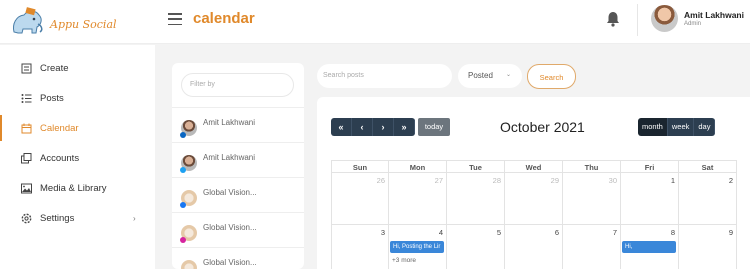 Image resolution: width=750 pixels, height=269 pixels. Describe the element at coordinates (592, 166) in the screenshot. I see `weekday-header: Thu` at that location.